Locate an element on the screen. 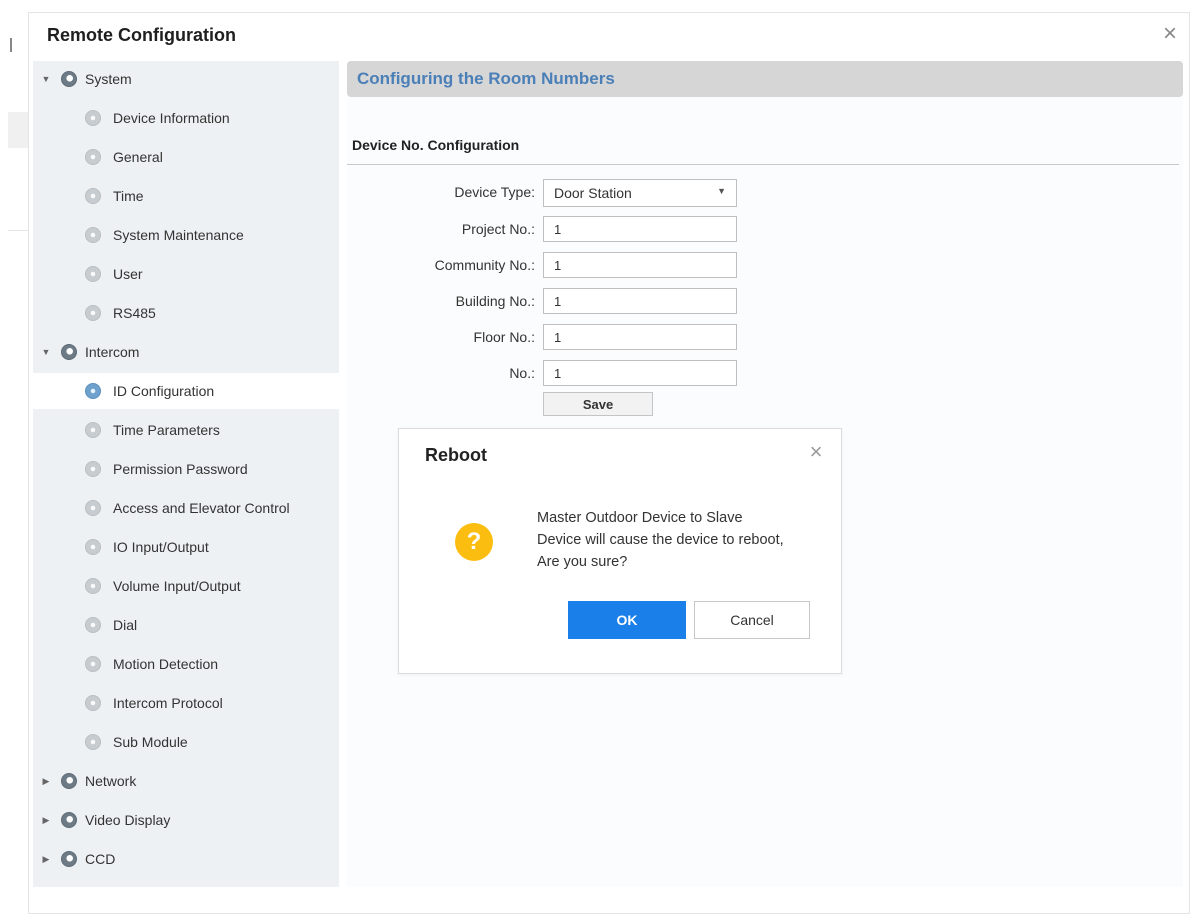 Image resolution: width=1195 pixels, height=920 pixels. no-input is located at coordinates (640, 373).